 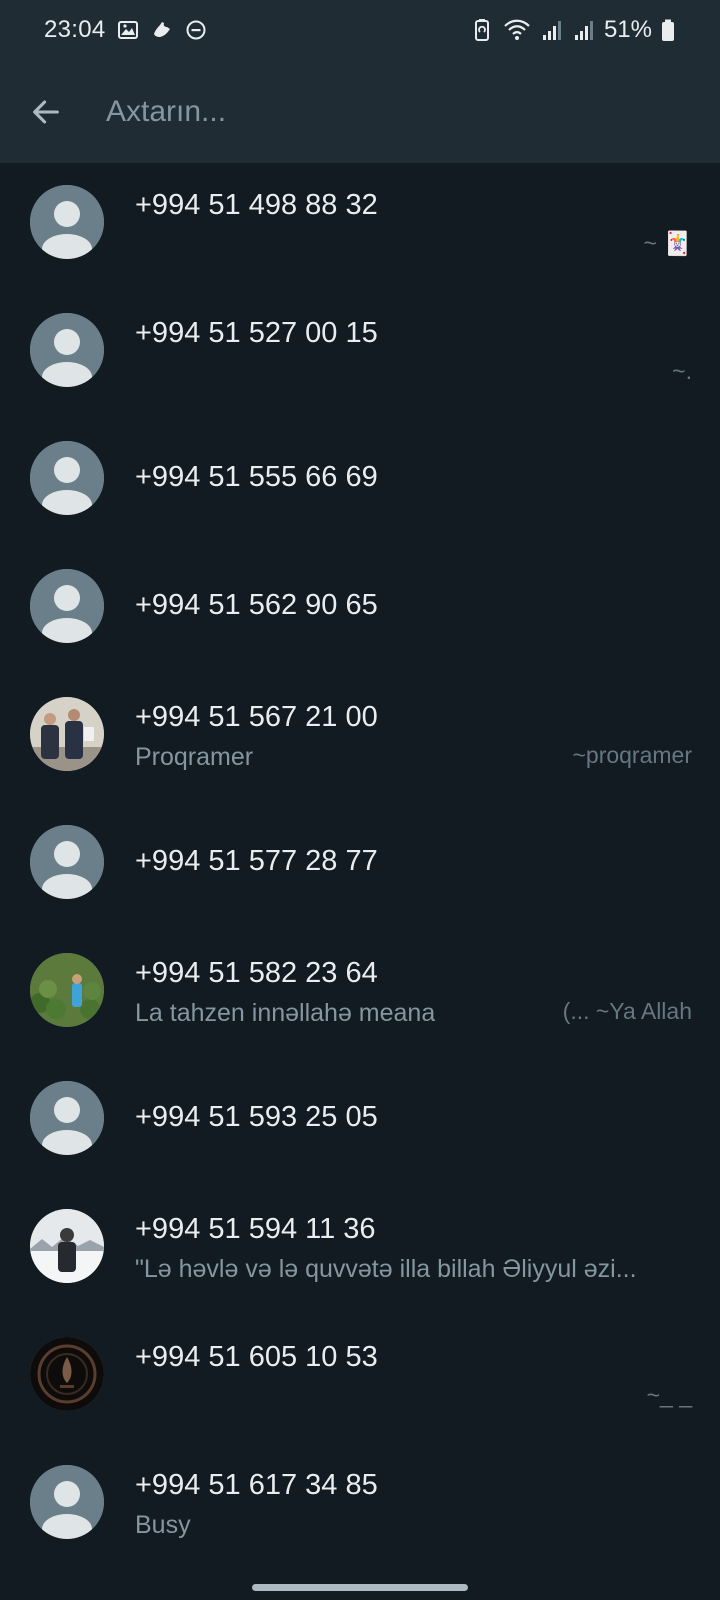 What do you see at coordinates (360, 1379) in the screenshot?
I see `contact-row: +994 51 605 10 53 ~_ _` at bounding box center [360, 1379].